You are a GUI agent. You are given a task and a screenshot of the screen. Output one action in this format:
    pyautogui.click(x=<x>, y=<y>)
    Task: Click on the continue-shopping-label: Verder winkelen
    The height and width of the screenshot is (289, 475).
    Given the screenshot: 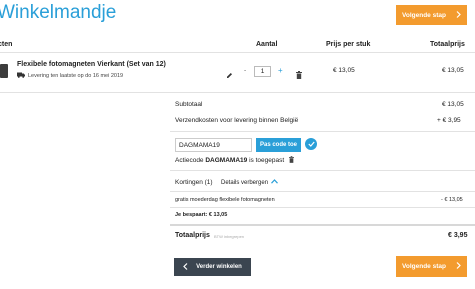 What is the action you would take?
    pyautogui.click(x=219, y=267)
    